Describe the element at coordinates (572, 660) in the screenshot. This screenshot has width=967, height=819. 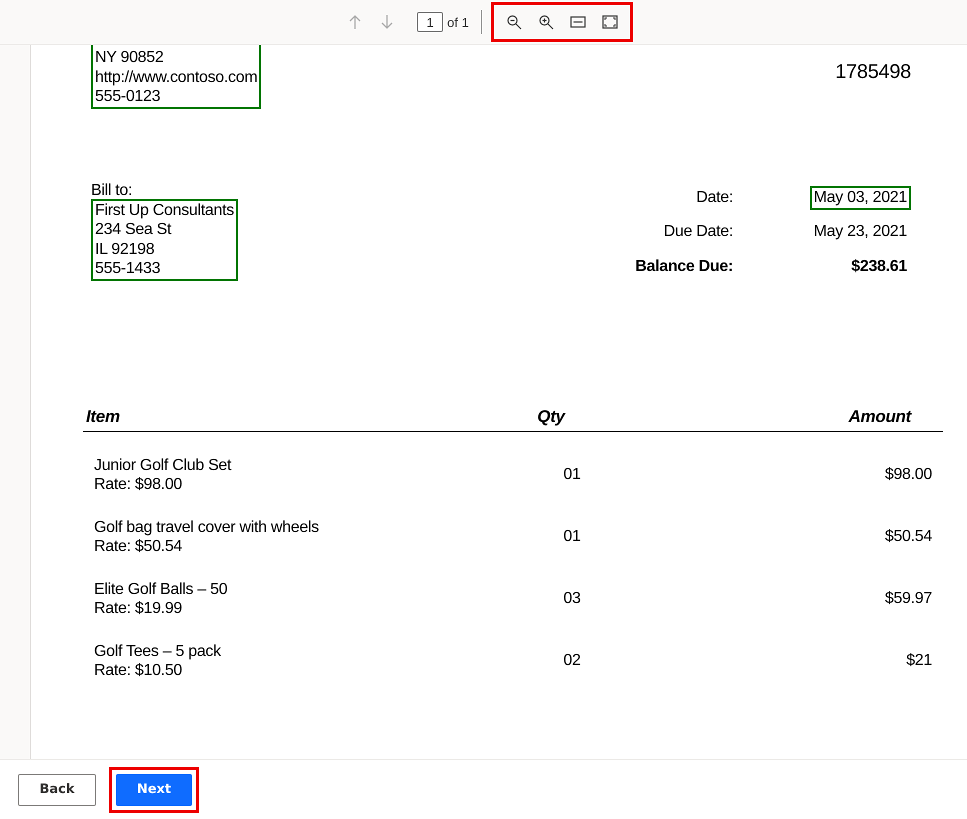
I see `quantity-cell-text: 02` at that location.